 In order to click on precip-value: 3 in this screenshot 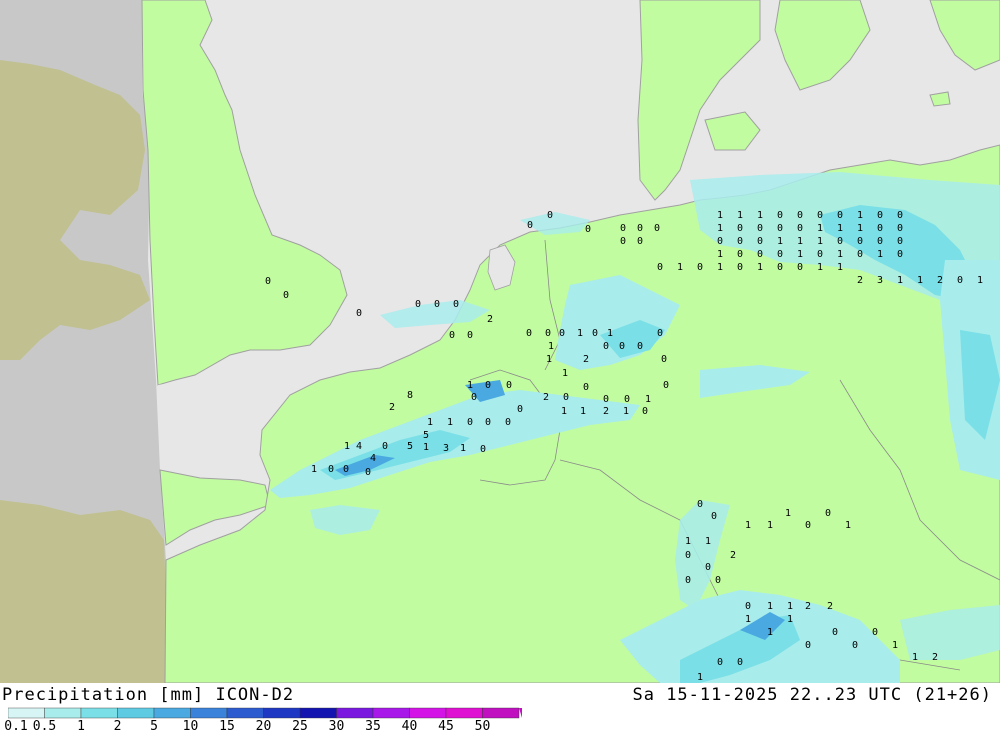, I will do `click(446, 448)`.